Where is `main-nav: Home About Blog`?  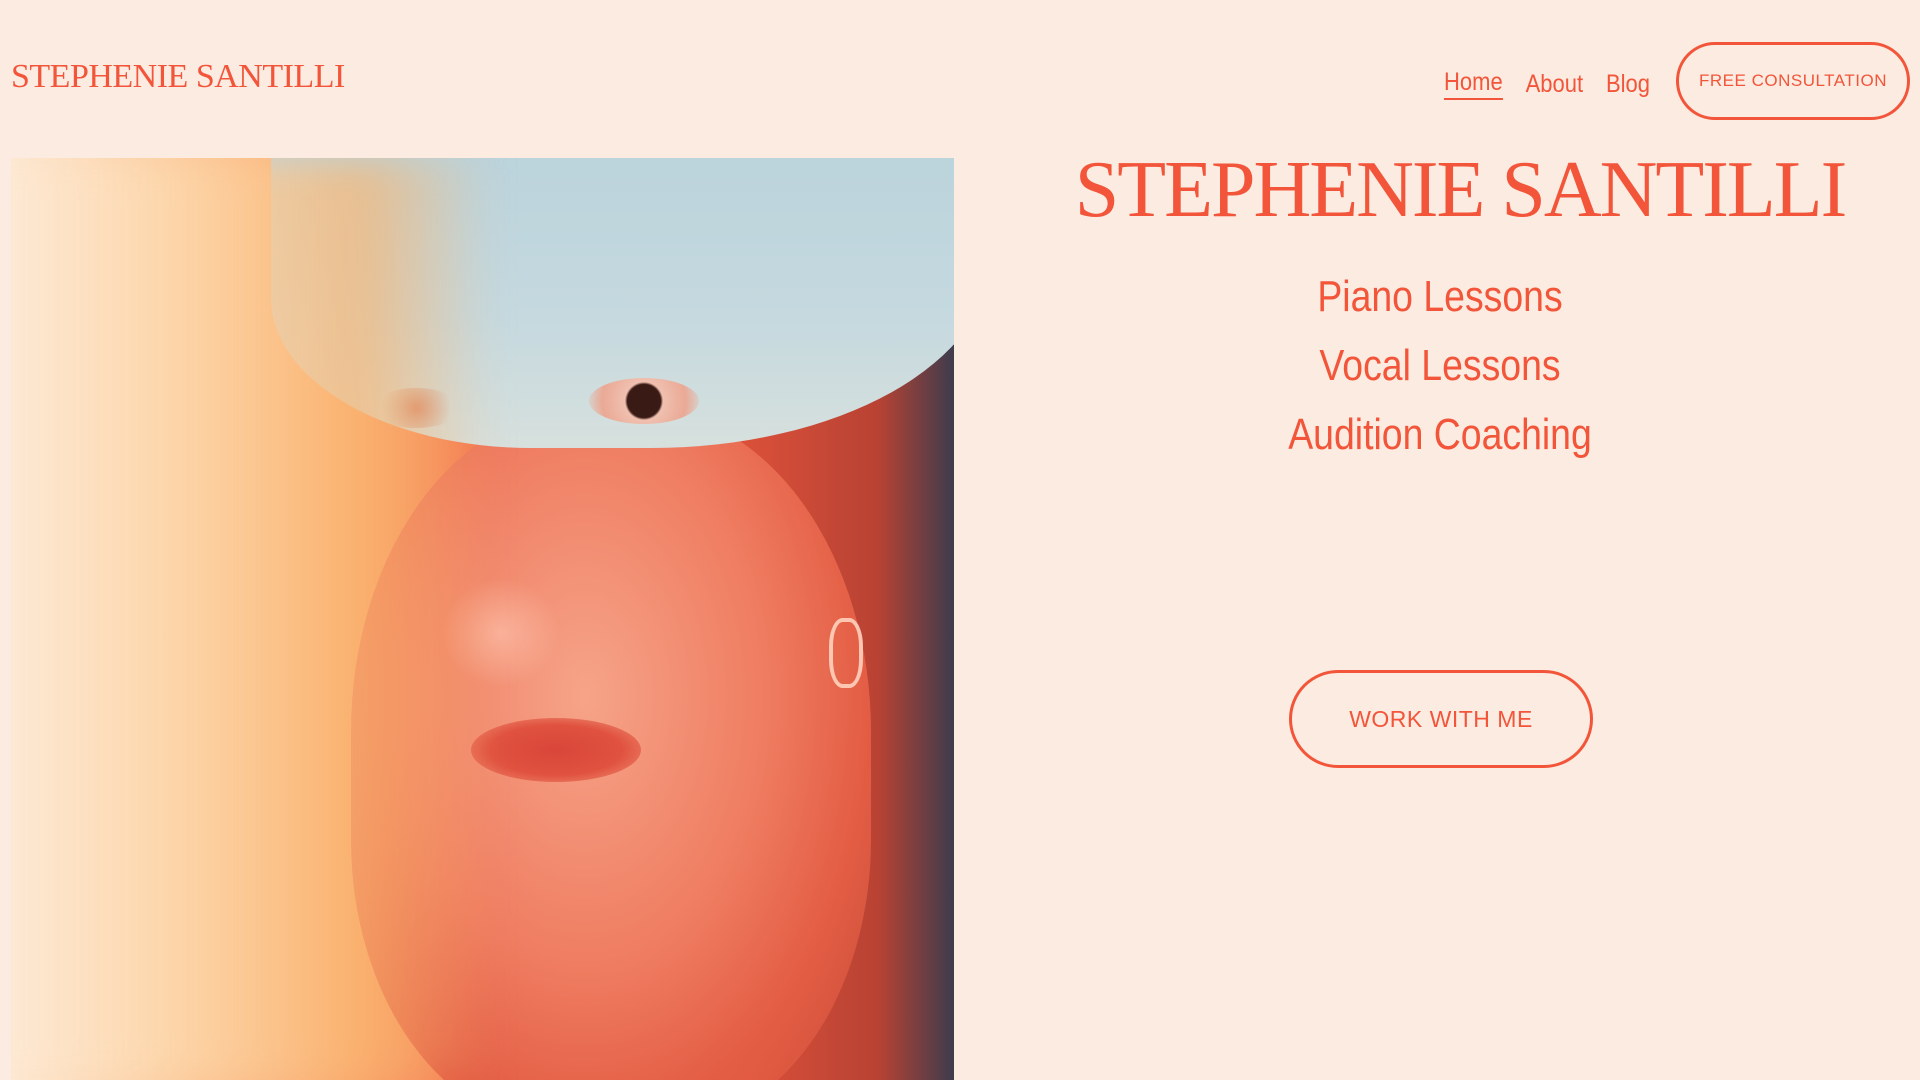
main-nav: Home About Blog is located at coordinates (1547, 84).